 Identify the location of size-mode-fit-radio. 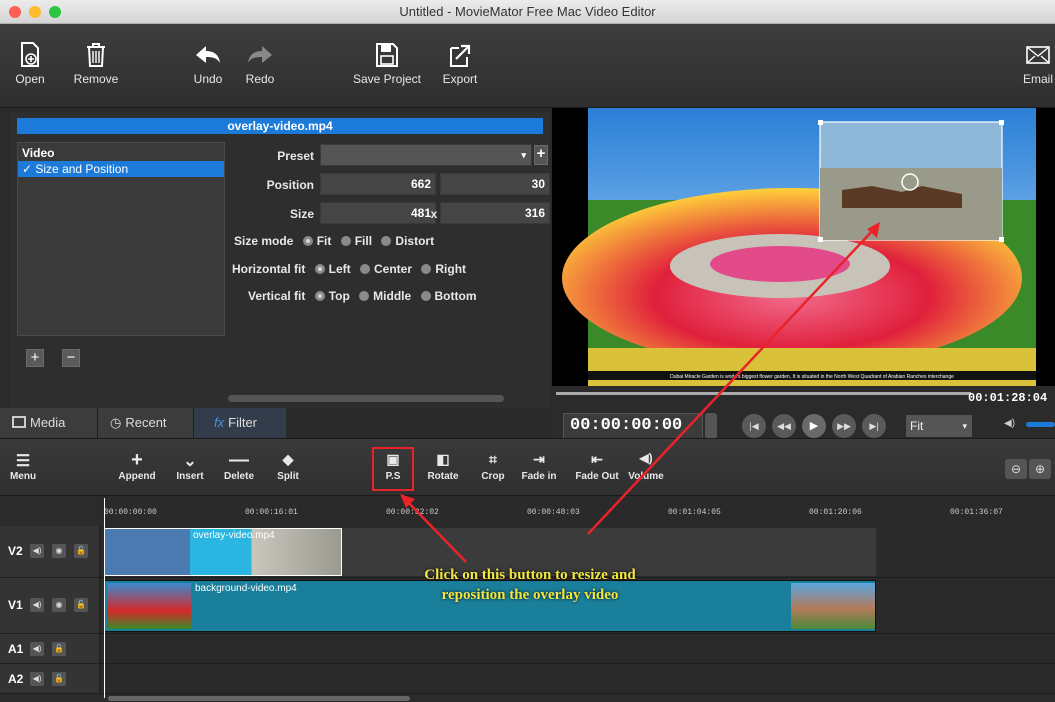
(307, 241).